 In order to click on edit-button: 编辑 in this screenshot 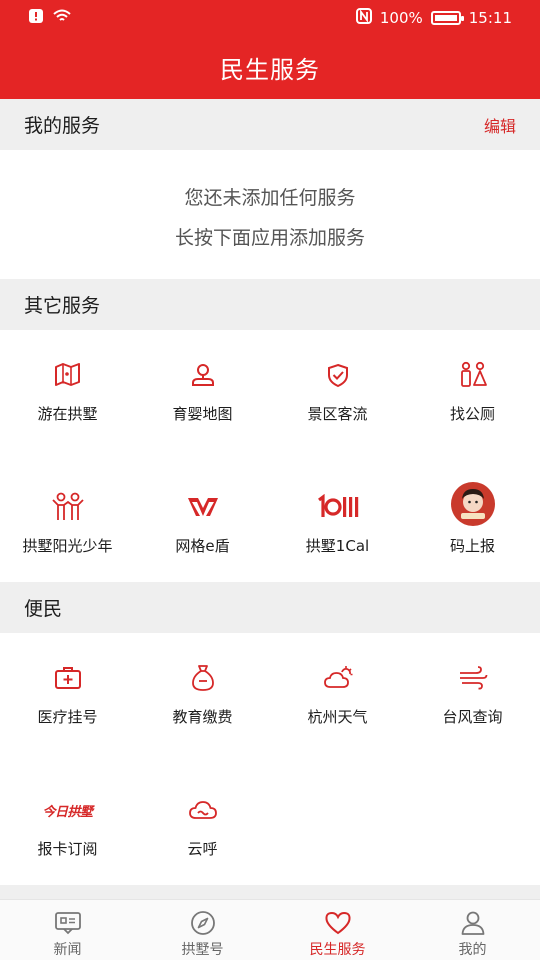, I will do `click(500, 125)`.